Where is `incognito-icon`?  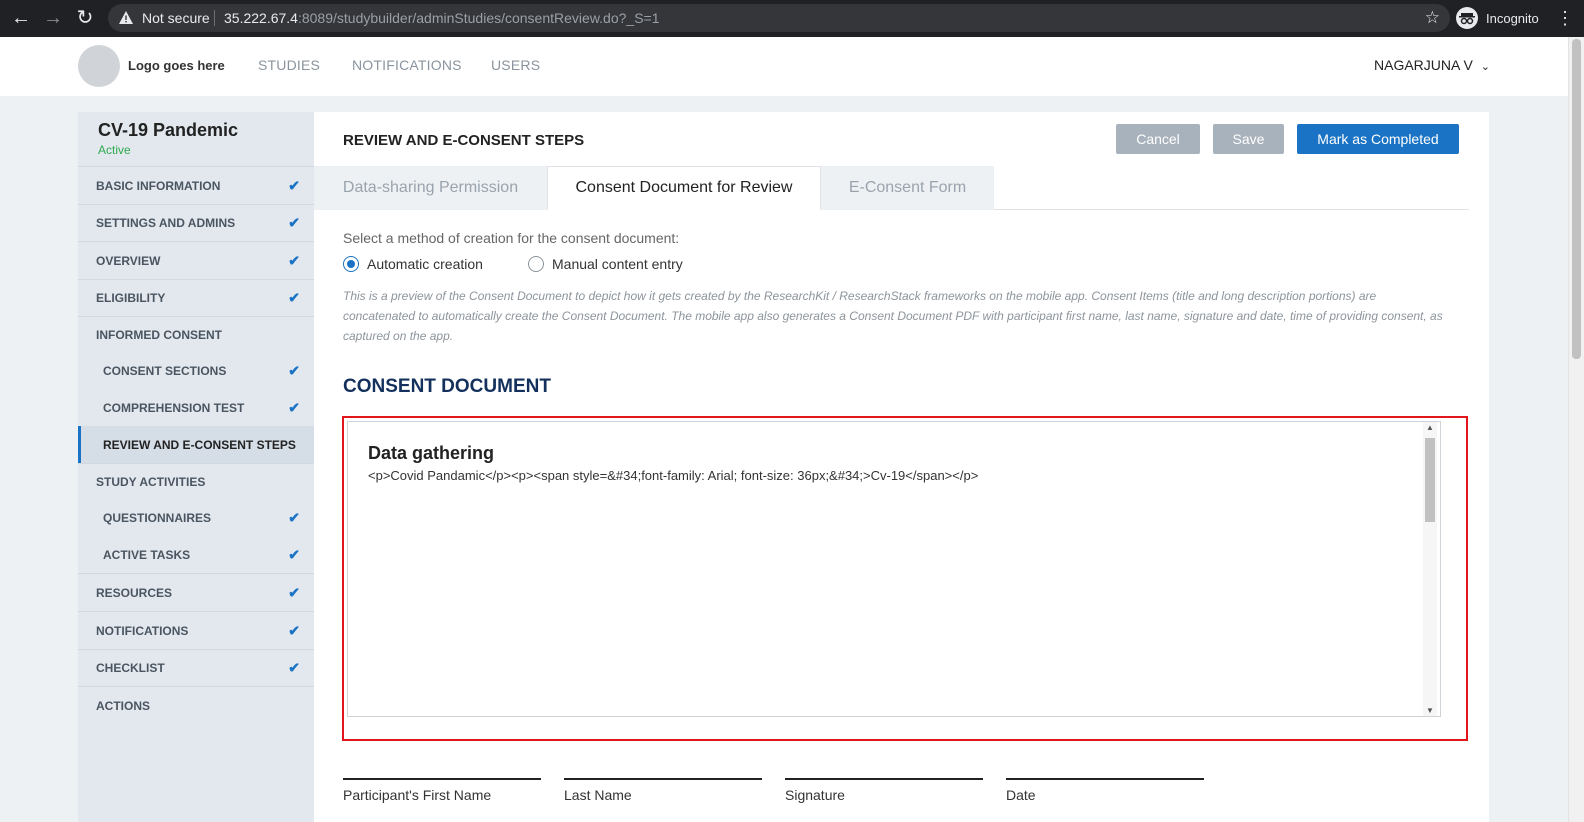 incognito-icon is located at coordinates (1467, 18).